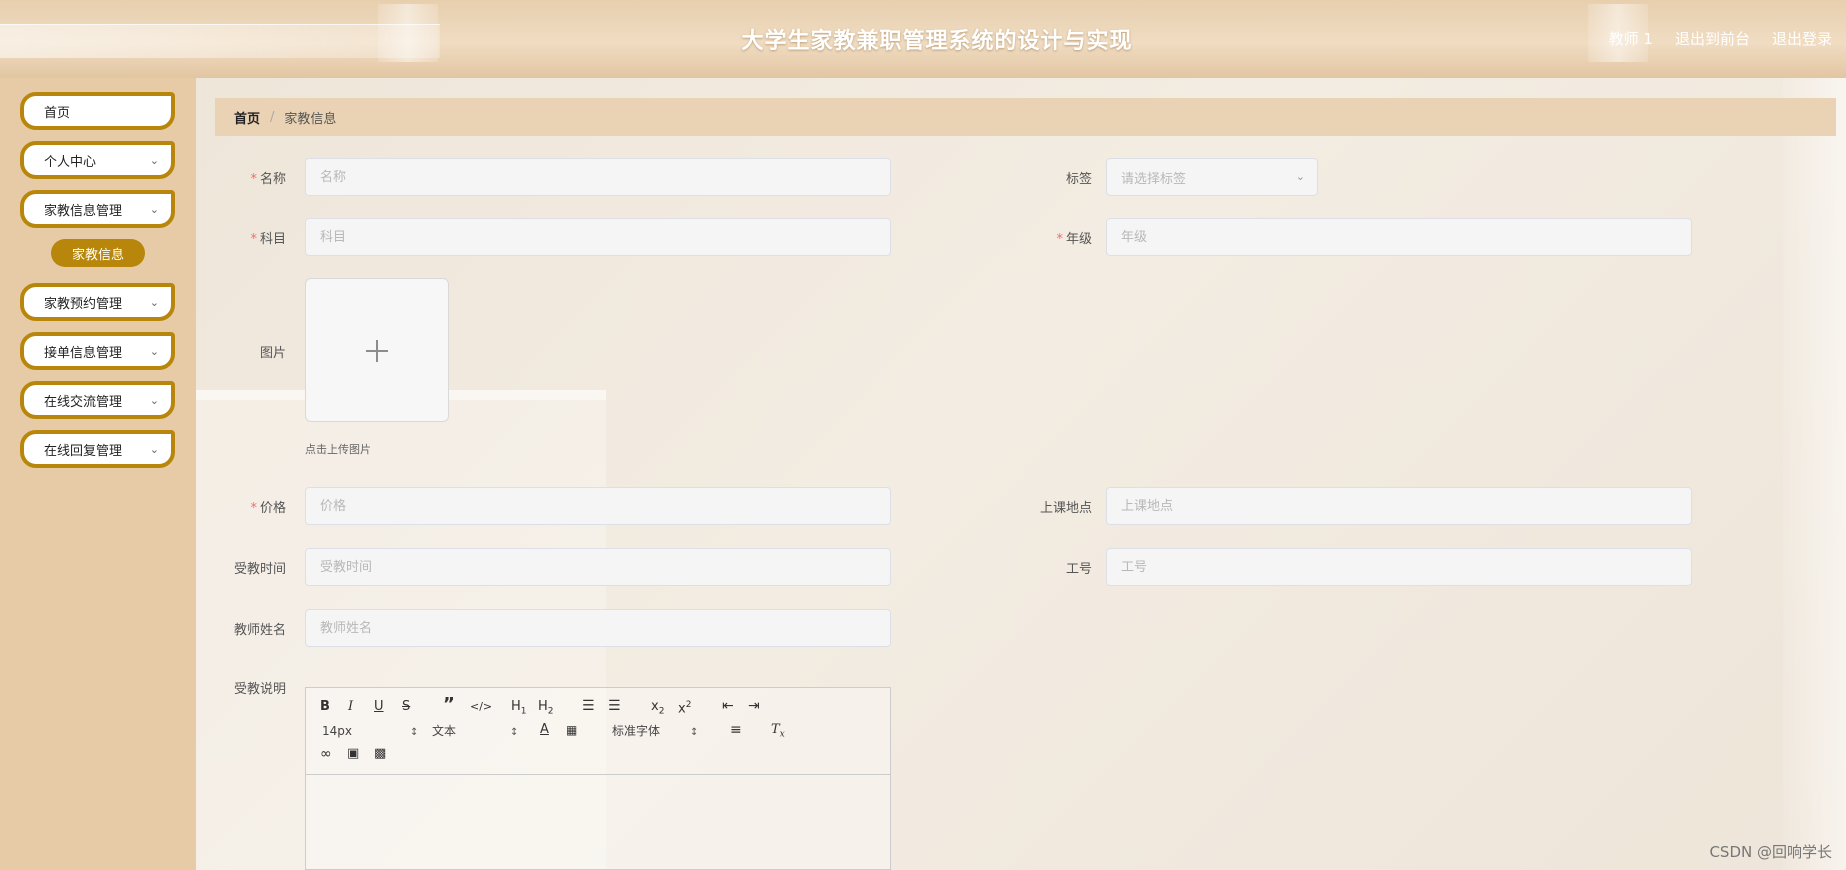  Describe the element at coordinates (83, 304) in the screenshot. I see `sidebar-item-label: 家教预约管理` at that location.